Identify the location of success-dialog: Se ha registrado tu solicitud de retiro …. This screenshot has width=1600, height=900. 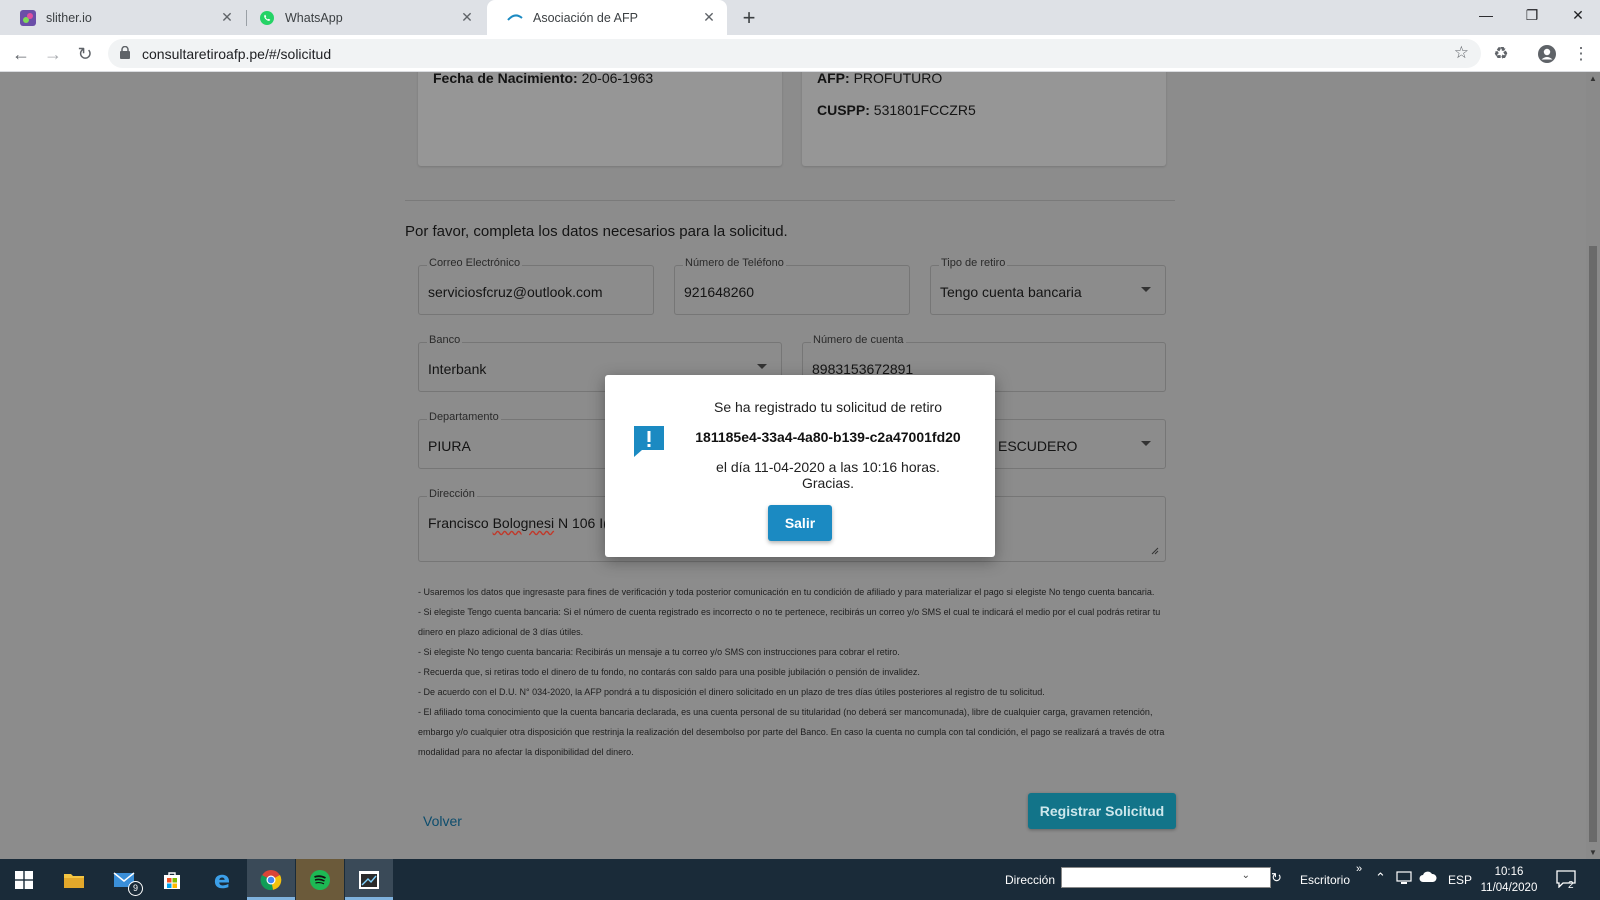
(800, 466).